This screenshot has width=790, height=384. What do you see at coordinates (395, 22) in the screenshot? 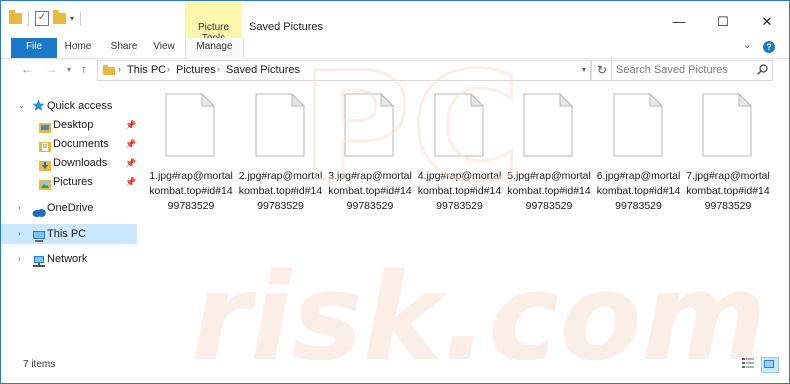
I see `title-bar: ✓ ▾ Picture Tools Saved Pictures — ☐ ✕` at bounding box center [395, 22].